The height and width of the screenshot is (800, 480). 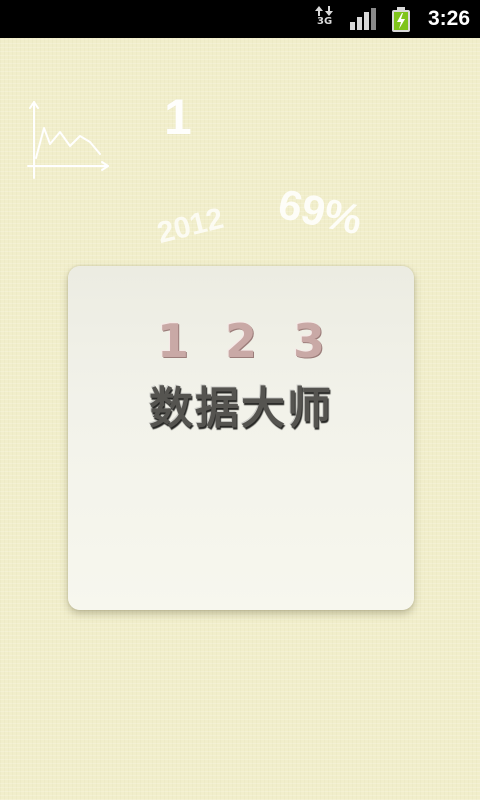 What do you see at coordinates (448, 18) in the screenshot?
I see `status-clock: 3:26` at bounding box center [448, 18].